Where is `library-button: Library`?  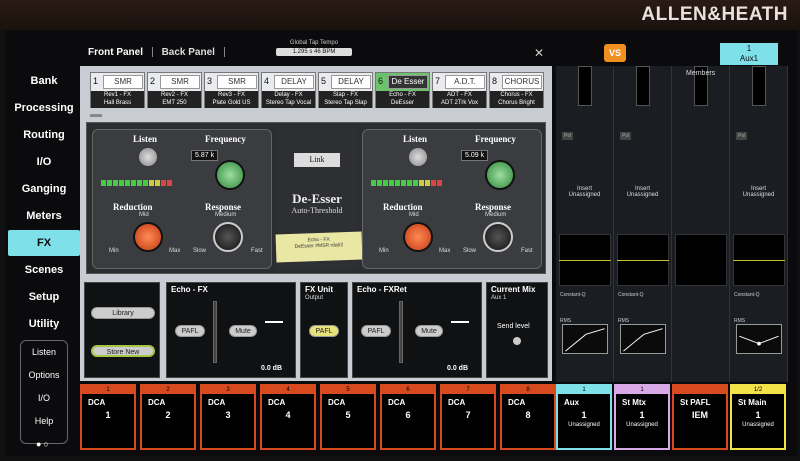
library-button: Library is located at coordinates (123, 313).